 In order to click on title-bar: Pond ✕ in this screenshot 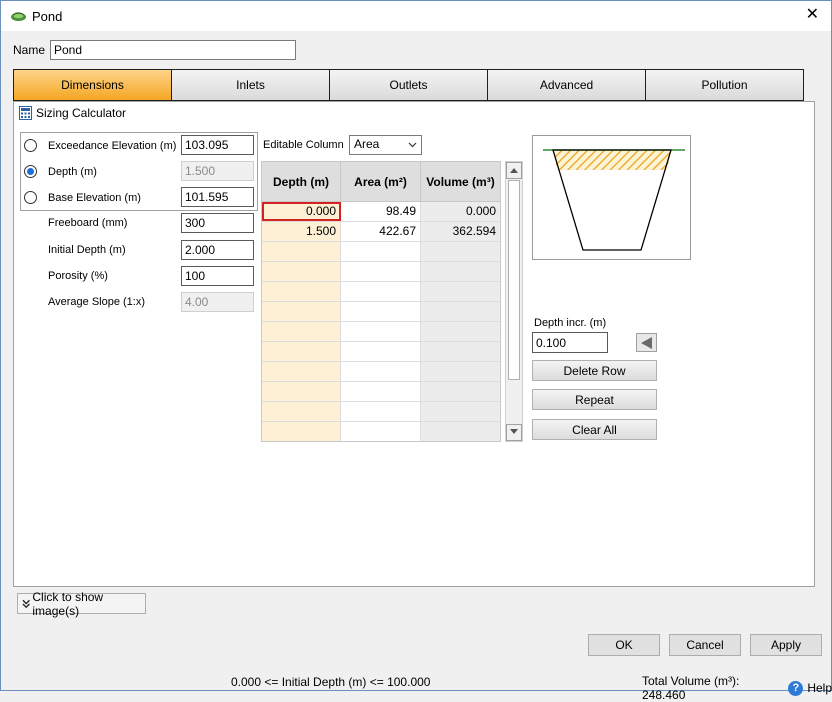, I will do `click(416, 16)`.